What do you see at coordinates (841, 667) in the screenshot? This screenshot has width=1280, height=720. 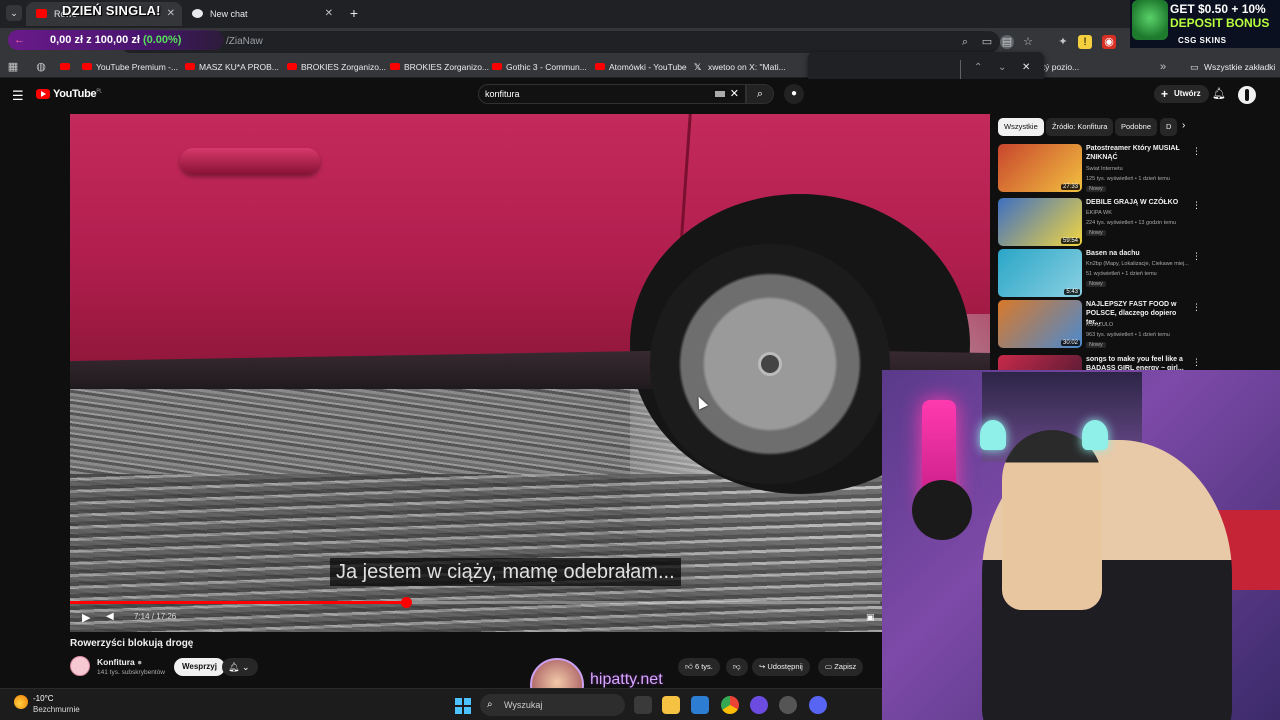 I see `save-button: ▭ Zapisz` at bounding box center [841, 667].